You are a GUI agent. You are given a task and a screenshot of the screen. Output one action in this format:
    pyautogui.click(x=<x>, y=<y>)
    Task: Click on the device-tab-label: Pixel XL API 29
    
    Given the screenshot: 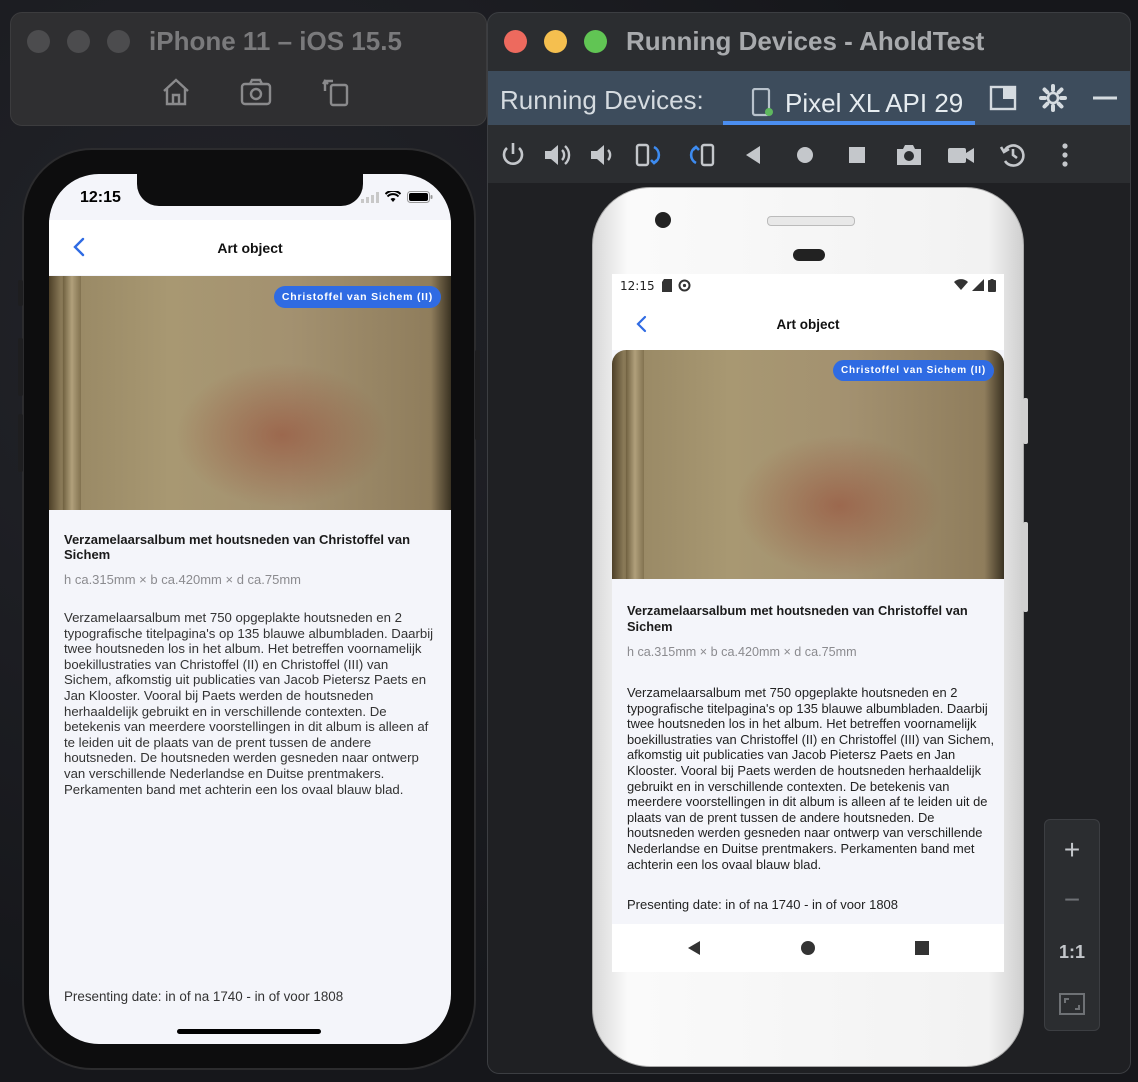 What is the action you would take?
    pyautogui.click(x=874, y=102)
    